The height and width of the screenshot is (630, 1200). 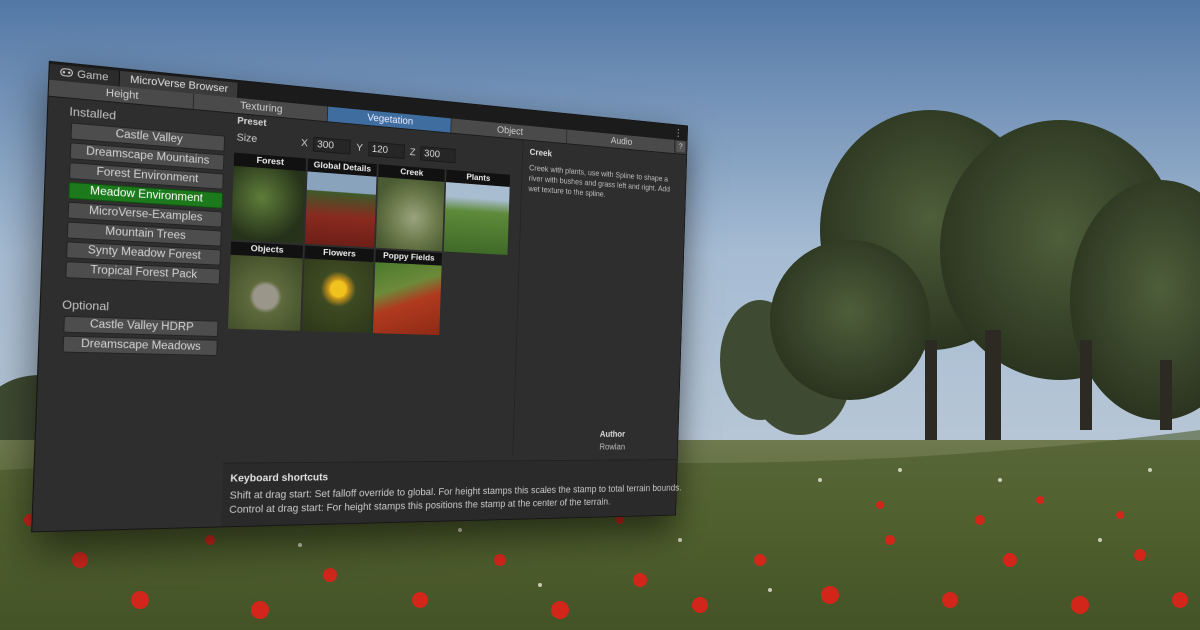 I want to click on author-name: Rowlan, so click(x=612, y=447).